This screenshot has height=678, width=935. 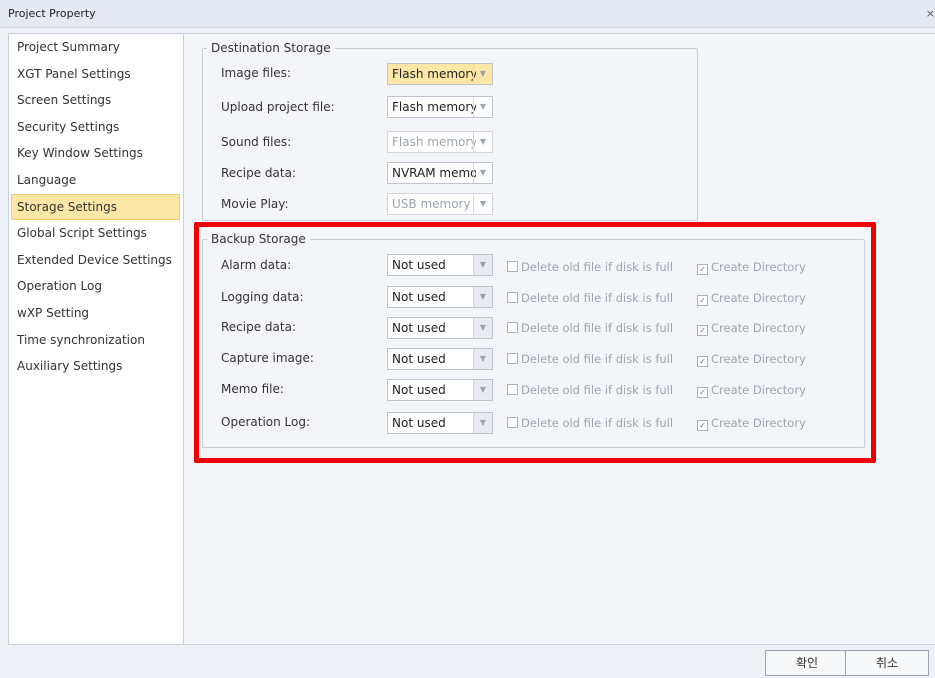 I want to click on sidebar-item-key-window-settings: Key Window Settings, so click(x=96, y=153).